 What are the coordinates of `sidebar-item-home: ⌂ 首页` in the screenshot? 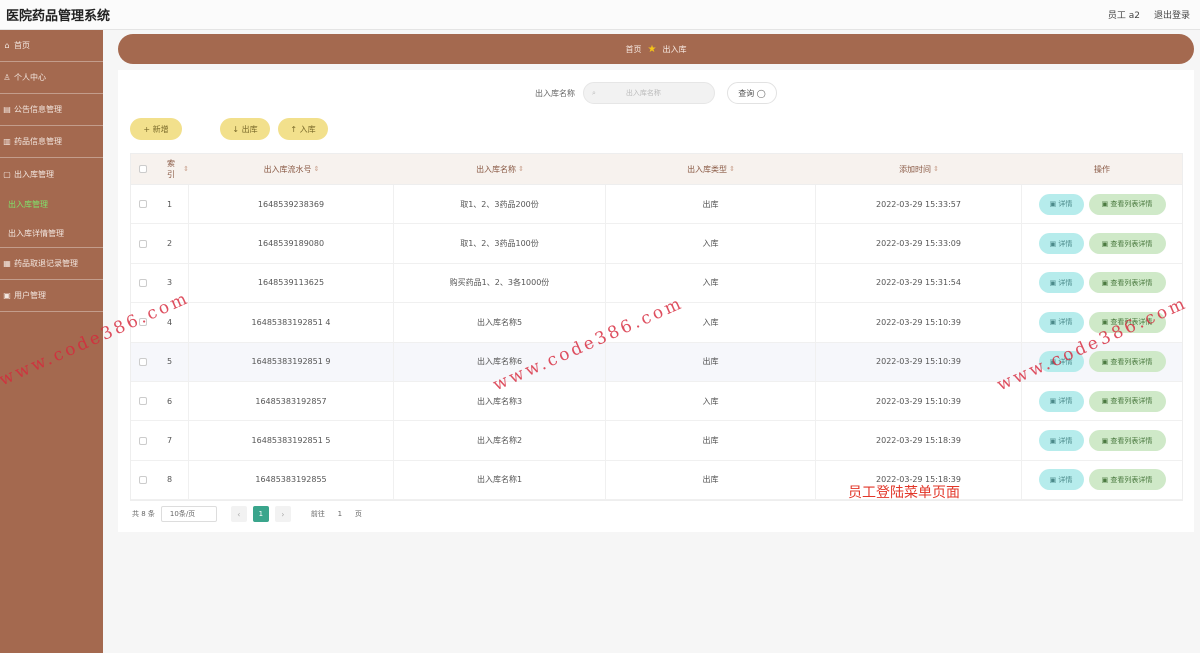 It's located at (51, 46).